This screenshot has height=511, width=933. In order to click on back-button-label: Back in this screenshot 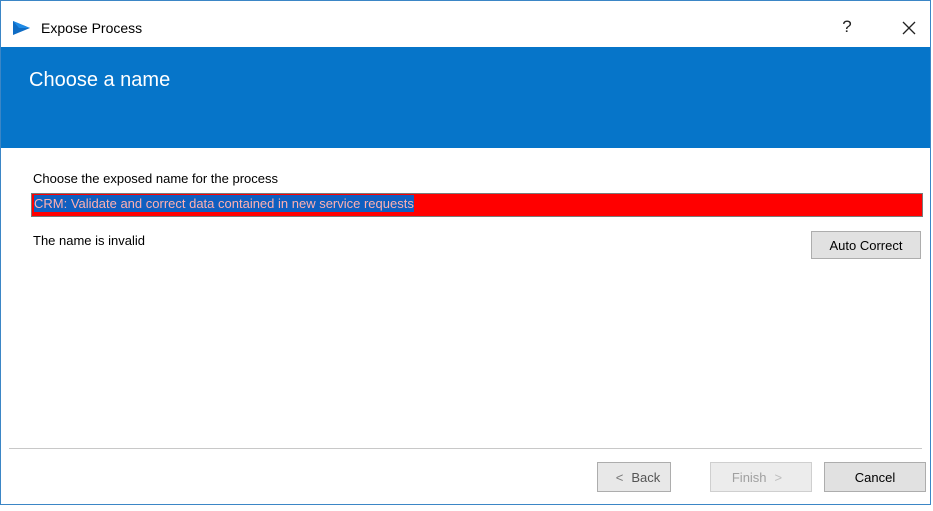, I will do `click(646, 477)`.